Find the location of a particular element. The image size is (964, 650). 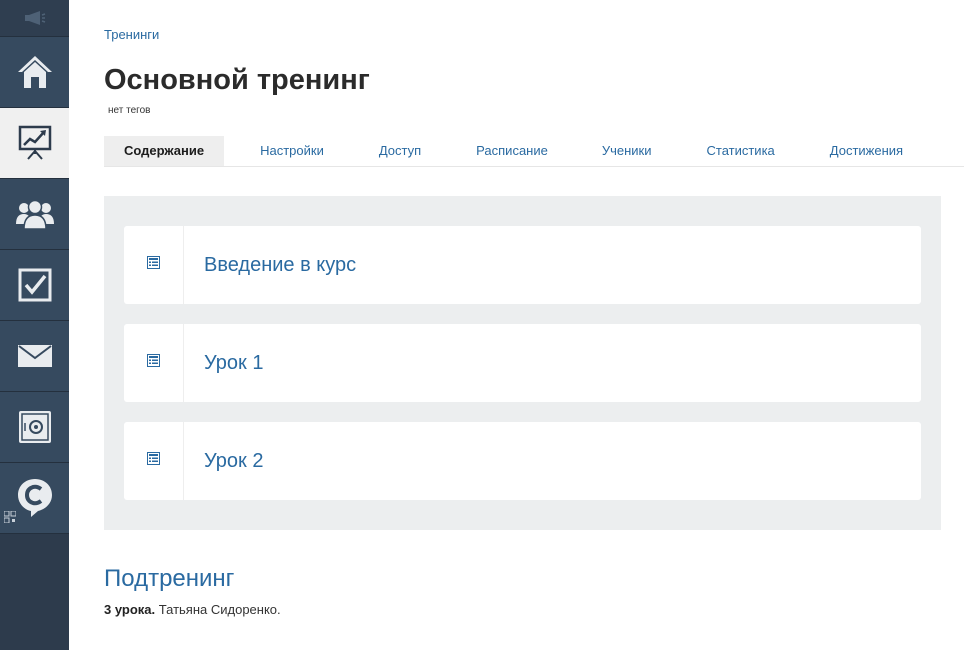

tab-students: Ученики is located at coordinates (620, 151).